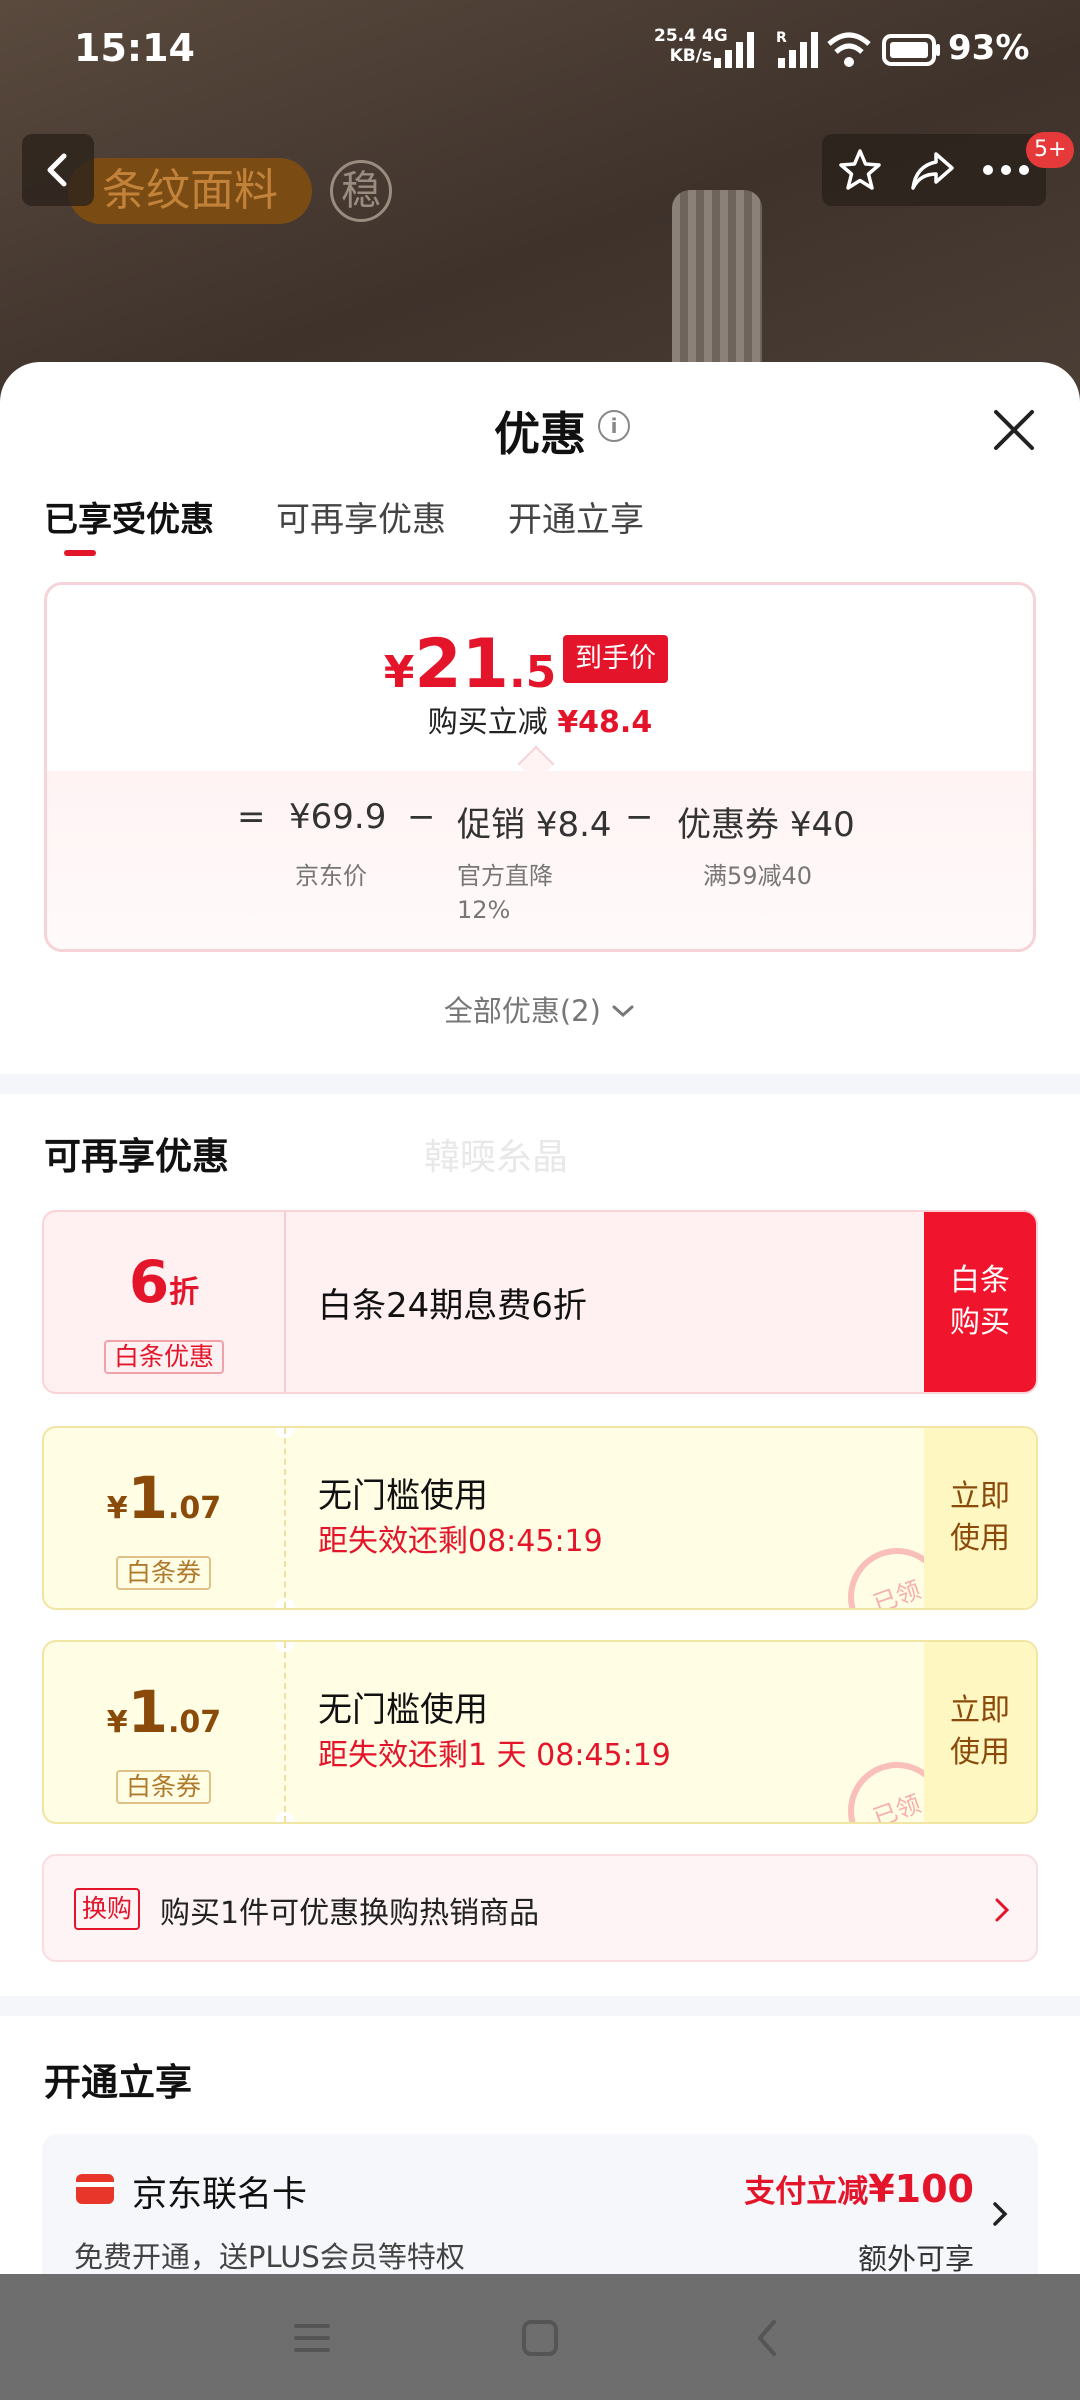  What do you see at coordinates (505, 664) in the screenshot?
I see `final-price: ¥21.5` at bounding box center [505, 664].